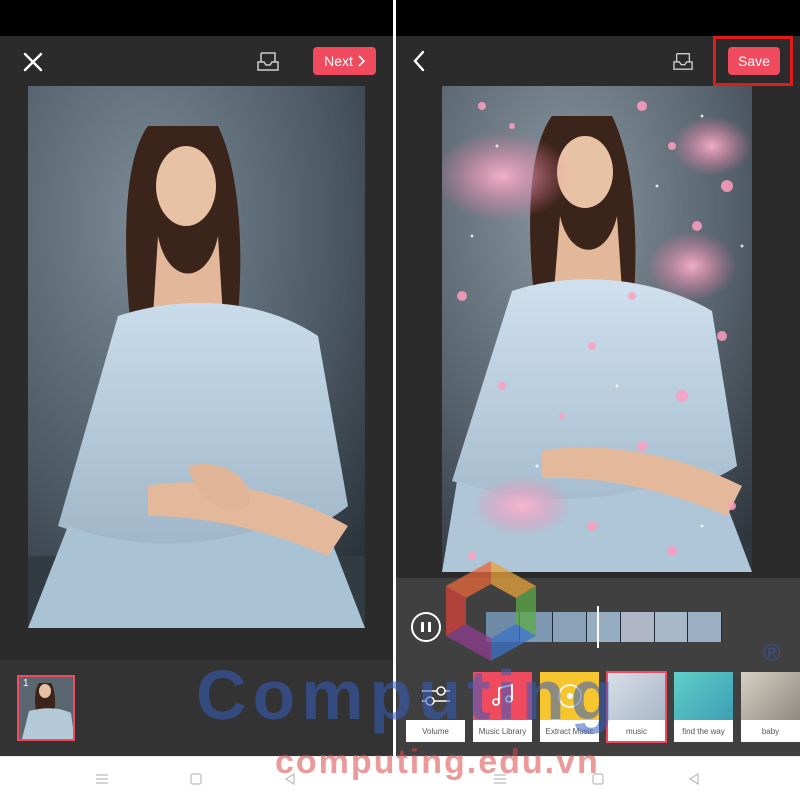  Describe the element at coordinates (196, 61) in the screenshot. I see `left-header: Next` at that location.